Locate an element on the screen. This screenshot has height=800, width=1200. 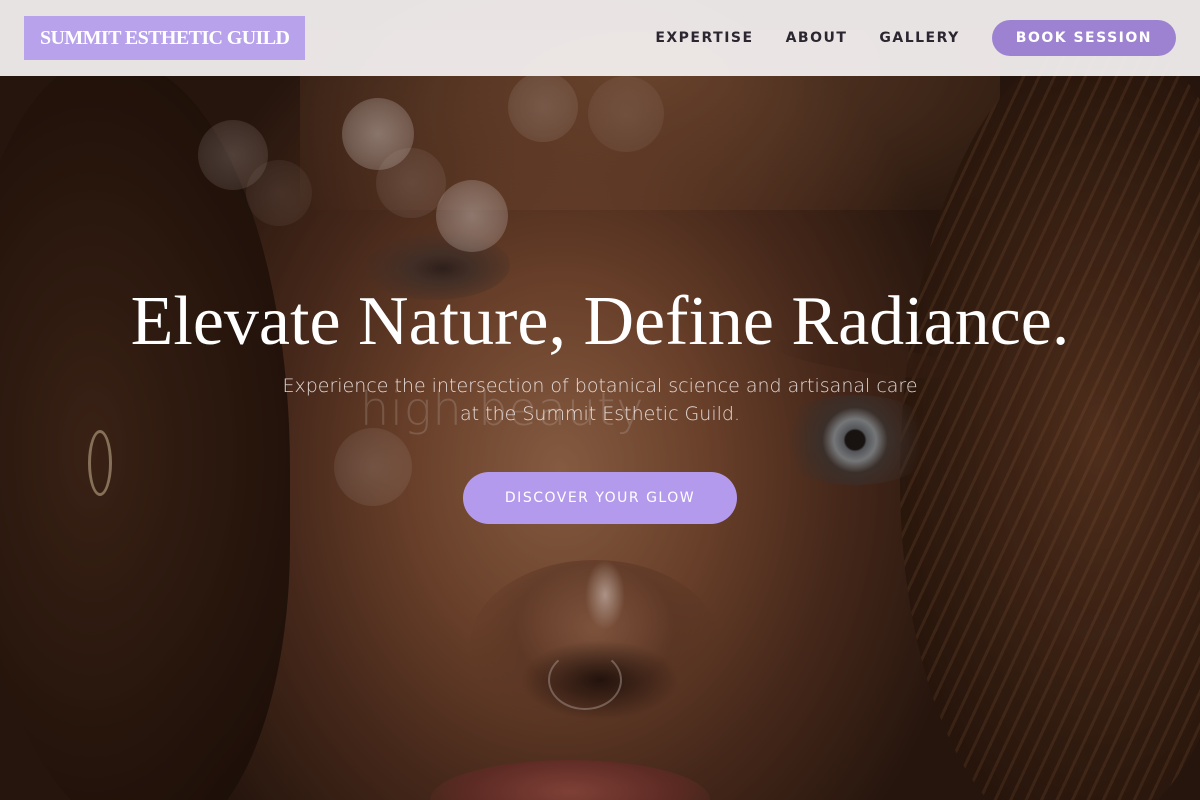
main-nav: EXPERTISE ABOUT GALLERY BOOK SESSION is located at coordinates (915, 38).